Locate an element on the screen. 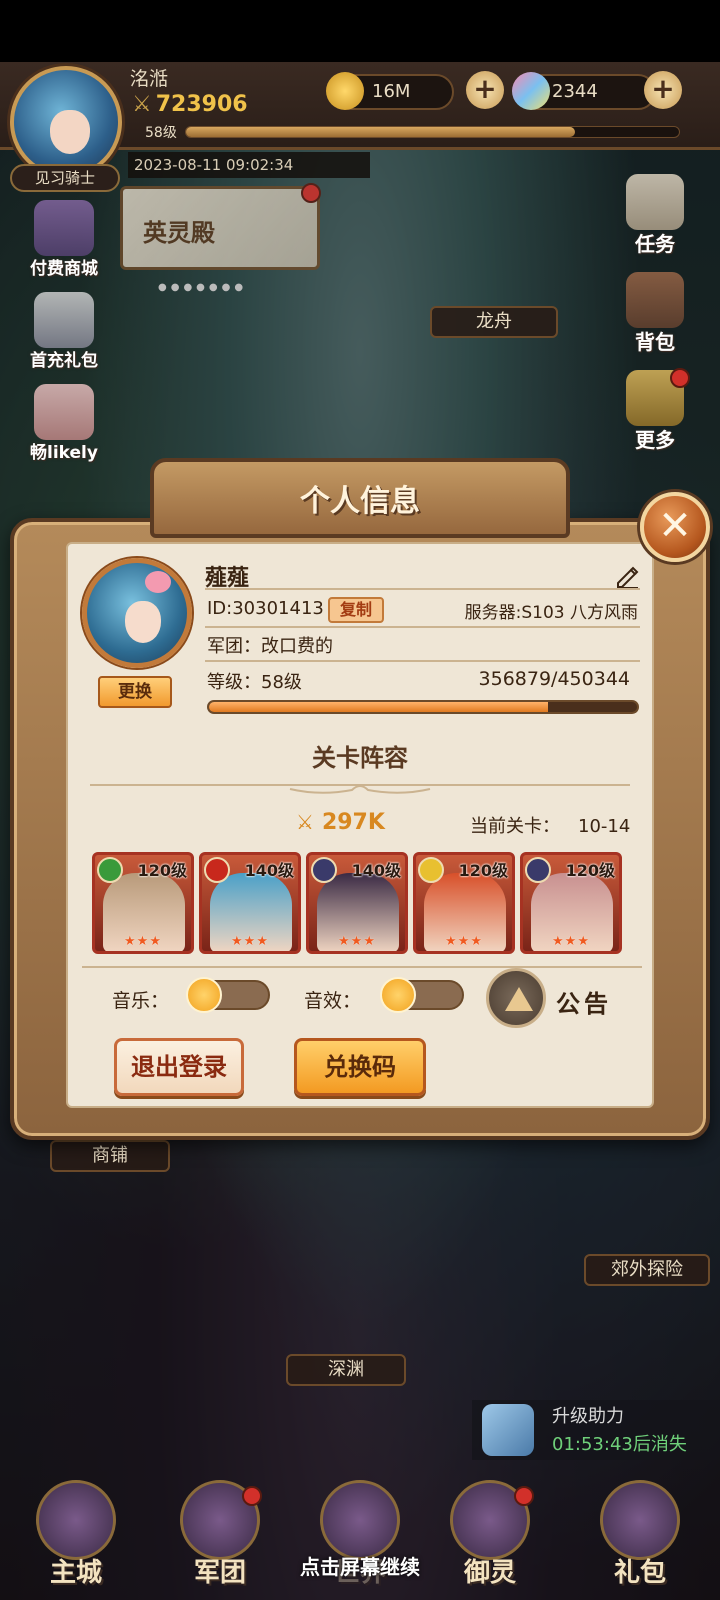 The image size is (720, 1600). tap-to-continue-hint: 点击屏幕继续 is located at coordinates (360, 1565).